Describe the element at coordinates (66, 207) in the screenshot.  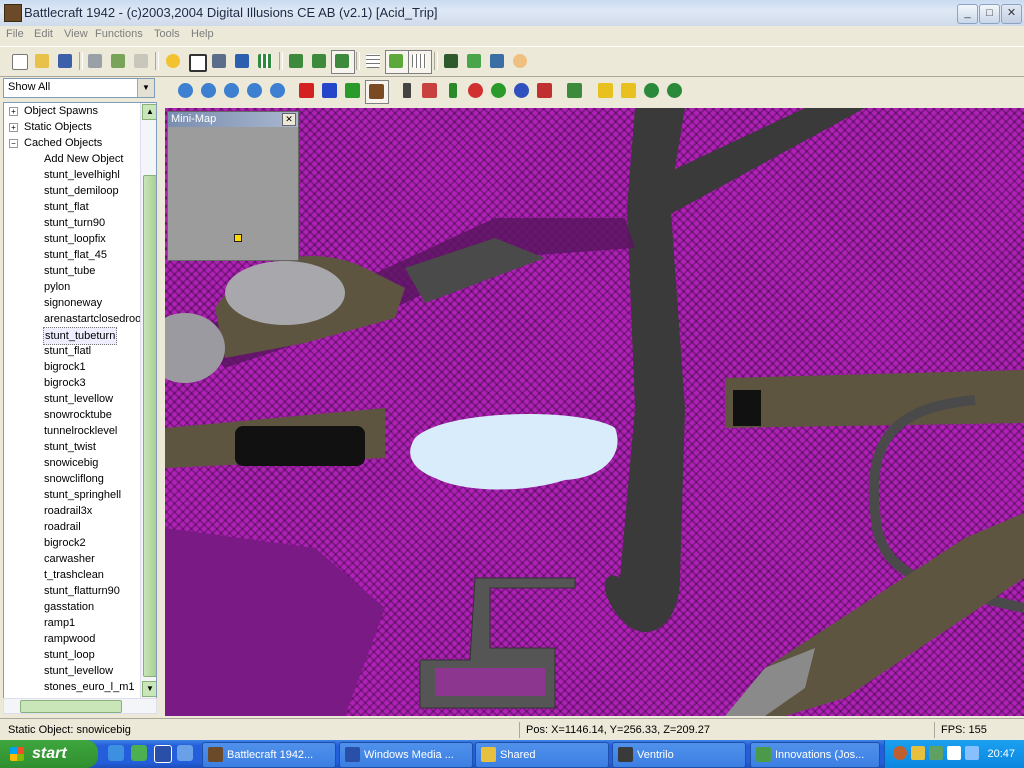
I see `tree-item: stunt_flat` at that location.